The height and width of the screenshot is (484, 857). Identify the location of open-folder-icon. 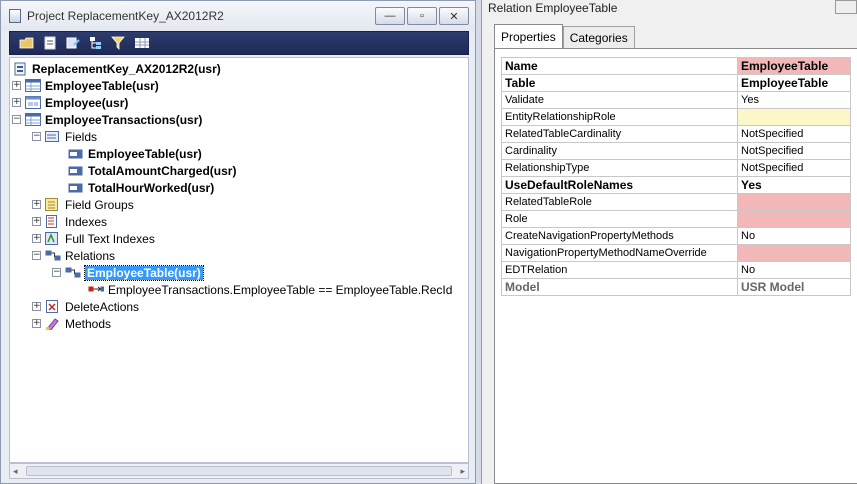
(26, 43).